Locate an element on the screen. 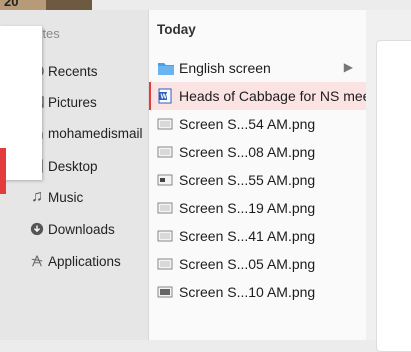 Image resolution: width=411 pixels, height=352 pixels. table-row: Screen S...08 AM.png is located at coordinates (258, 152).